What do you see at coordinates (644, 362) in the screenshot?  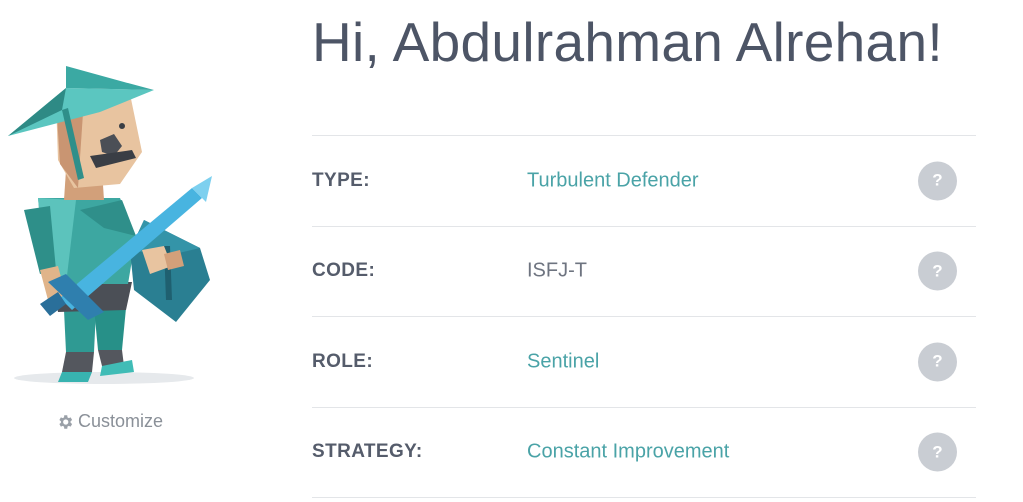 I see `trait-row-role: ROLE: Sentinel ?` at bounding box center [644, 362].